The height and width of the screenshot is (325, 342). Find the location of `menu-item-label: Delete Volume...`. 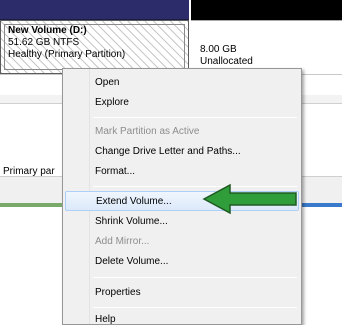

menu-item-label: Delete Volume... is located at coordinates (132, 261).